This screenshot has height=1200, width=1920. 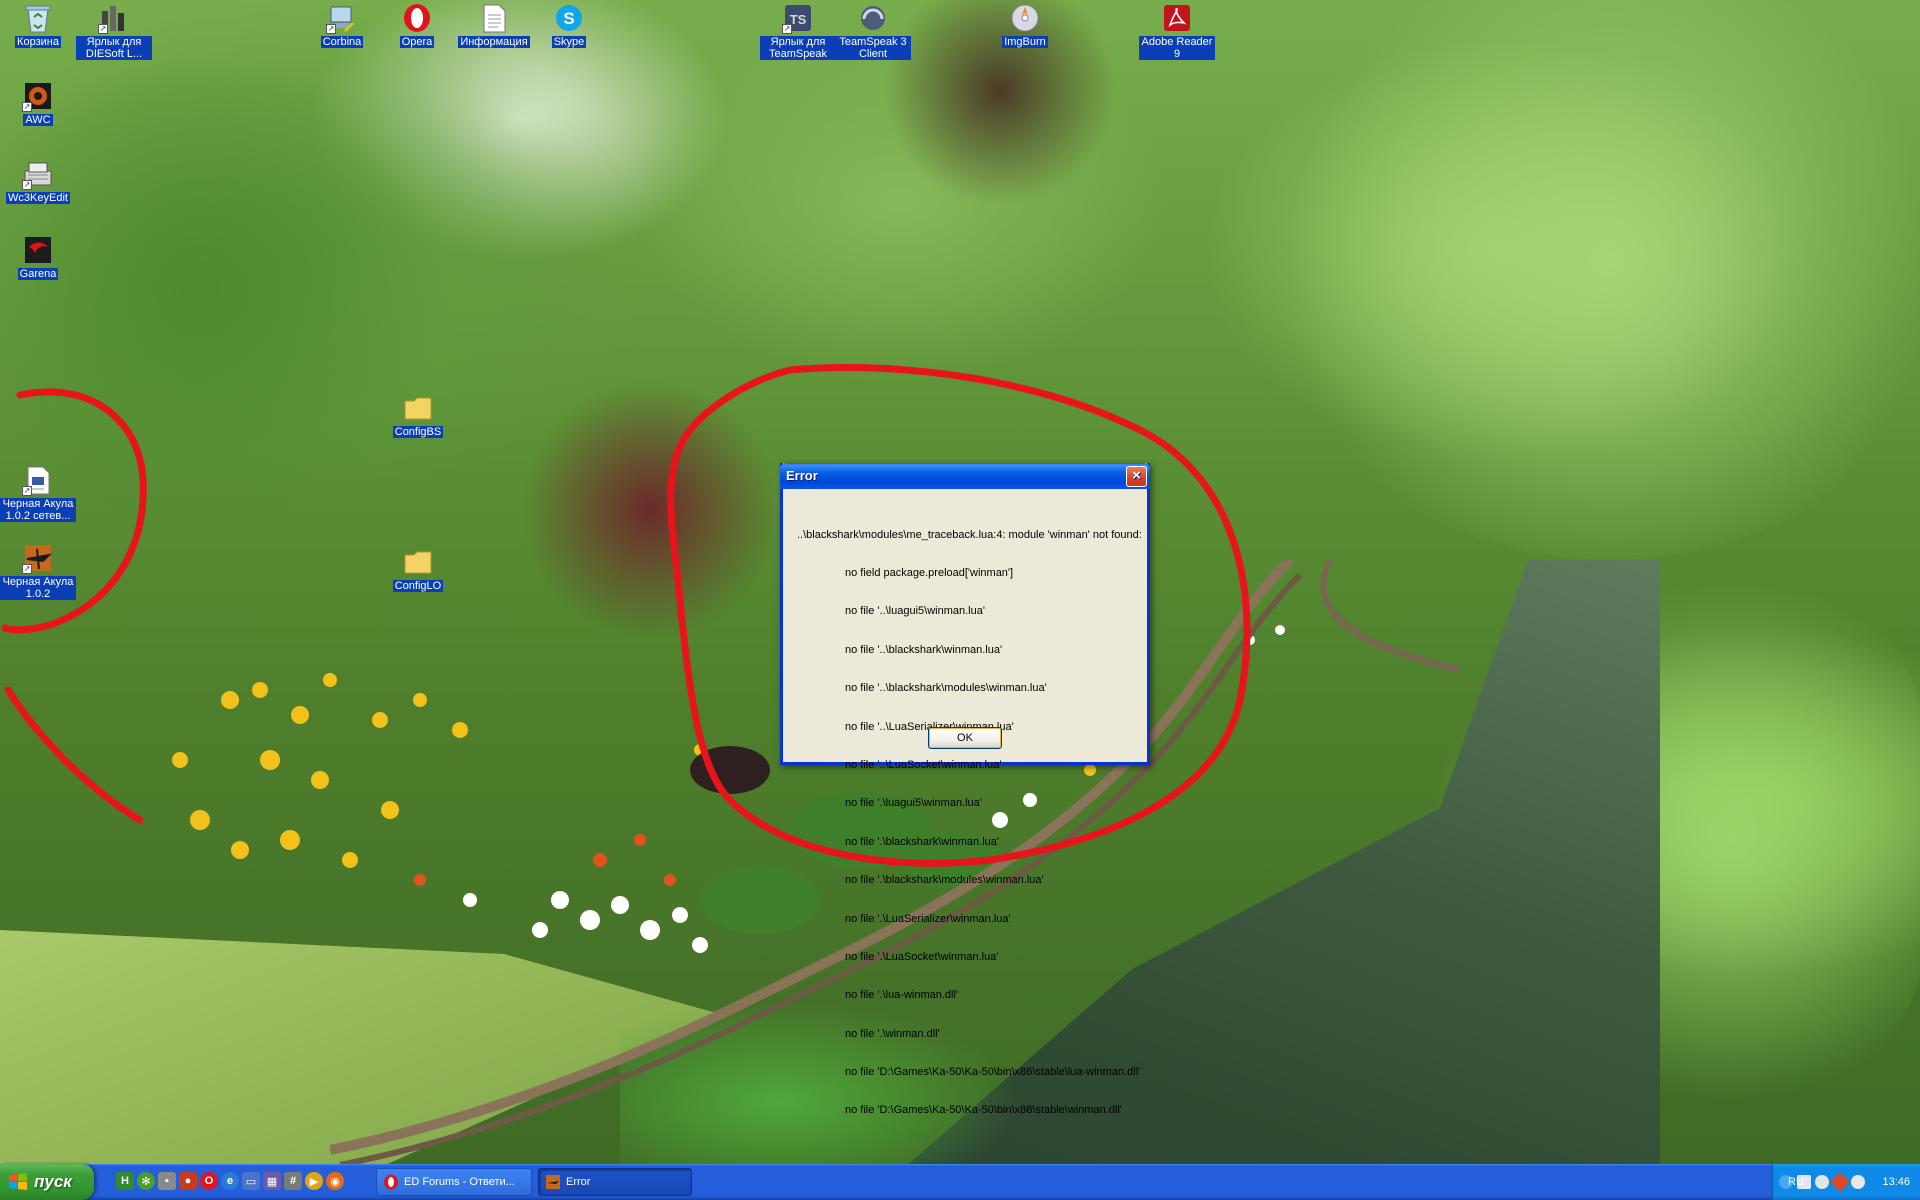 I want to click on desktop-icon-label: Информация, so click(x=494, y=42).